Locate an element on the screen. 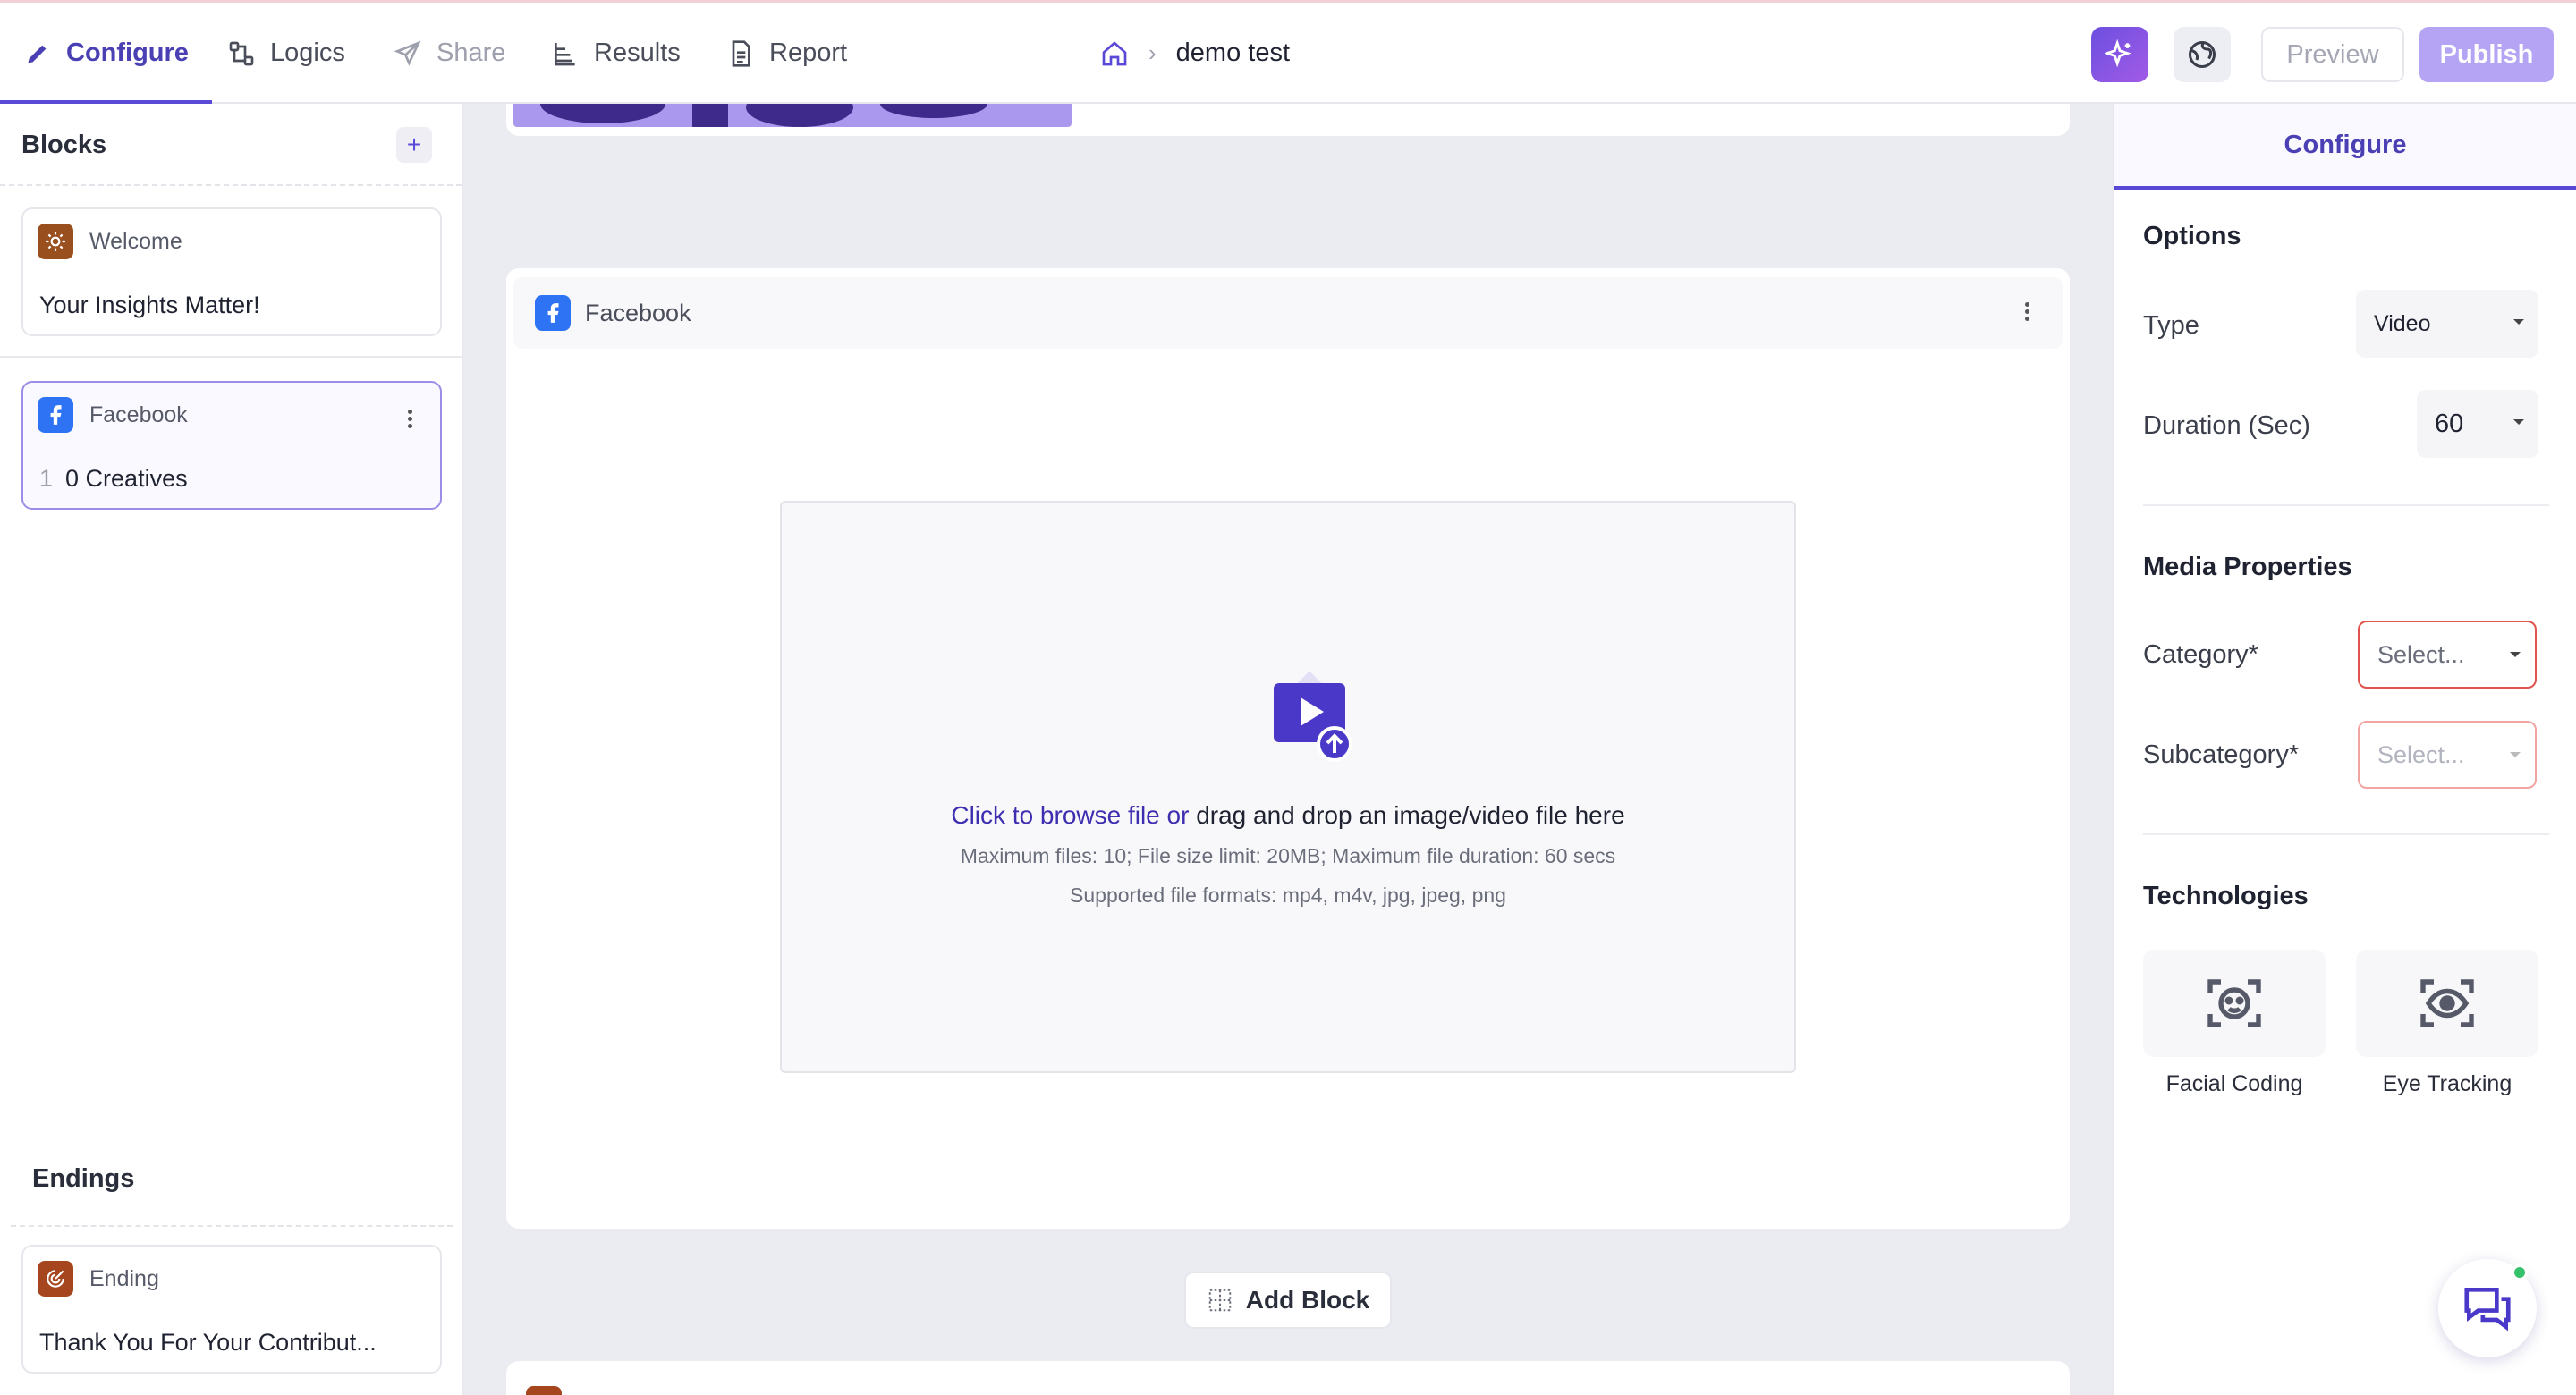 This screenshot has height=1395, width=2576. home-icon is located at coordinates (1114, 53).